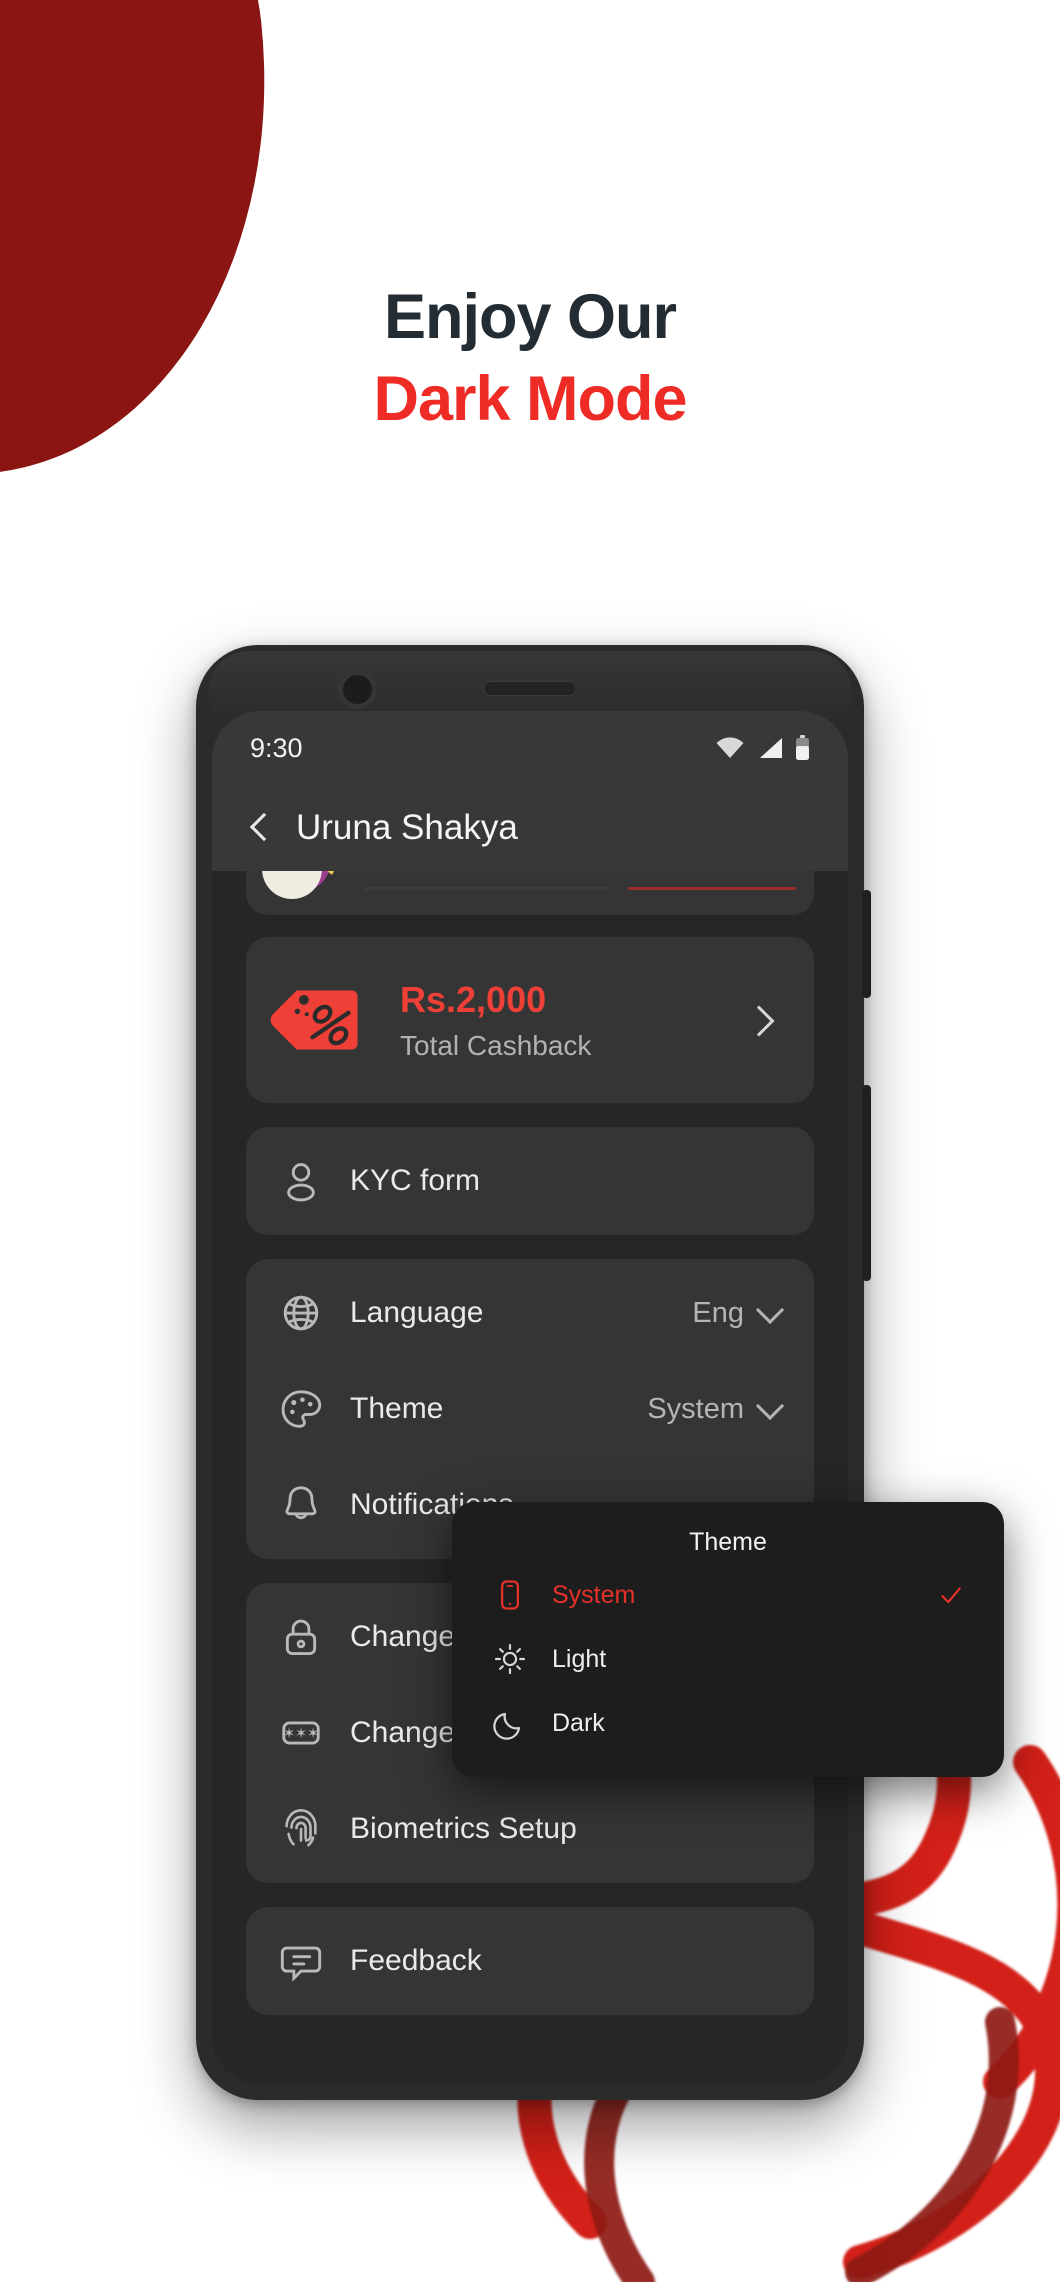  I want to click on theme-dialog-title: Theme, so click(728, 1542).